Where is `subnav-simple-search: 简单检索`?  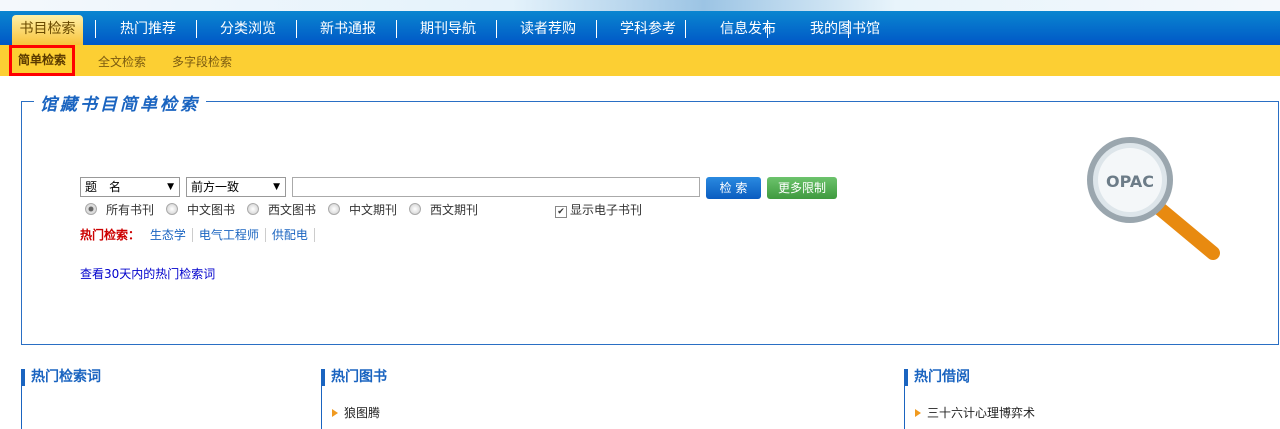
subnav-simple-search: 简单检索 is located at coordinates (42, 60).